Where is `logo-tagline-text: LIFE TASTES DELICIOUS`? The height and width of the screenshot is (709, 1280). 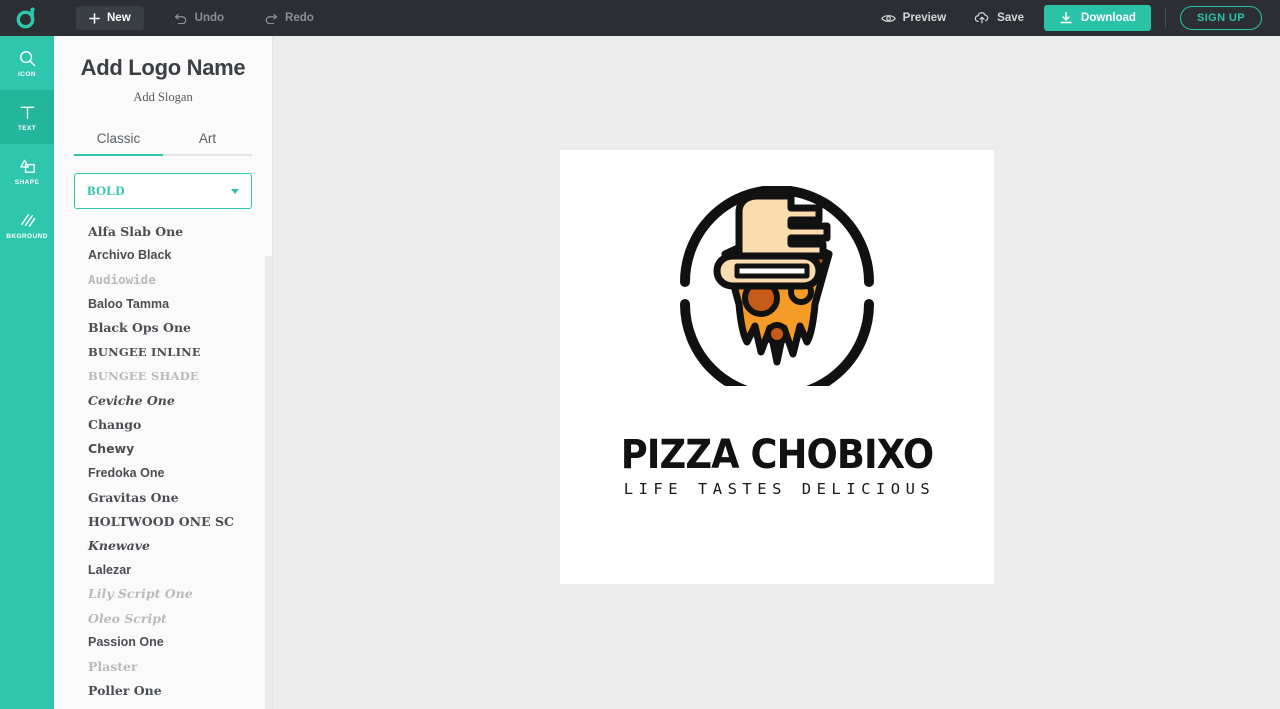 logo-tagline-text: LIFE TASTES DELICIOUS is located at coordinates (777, 489).